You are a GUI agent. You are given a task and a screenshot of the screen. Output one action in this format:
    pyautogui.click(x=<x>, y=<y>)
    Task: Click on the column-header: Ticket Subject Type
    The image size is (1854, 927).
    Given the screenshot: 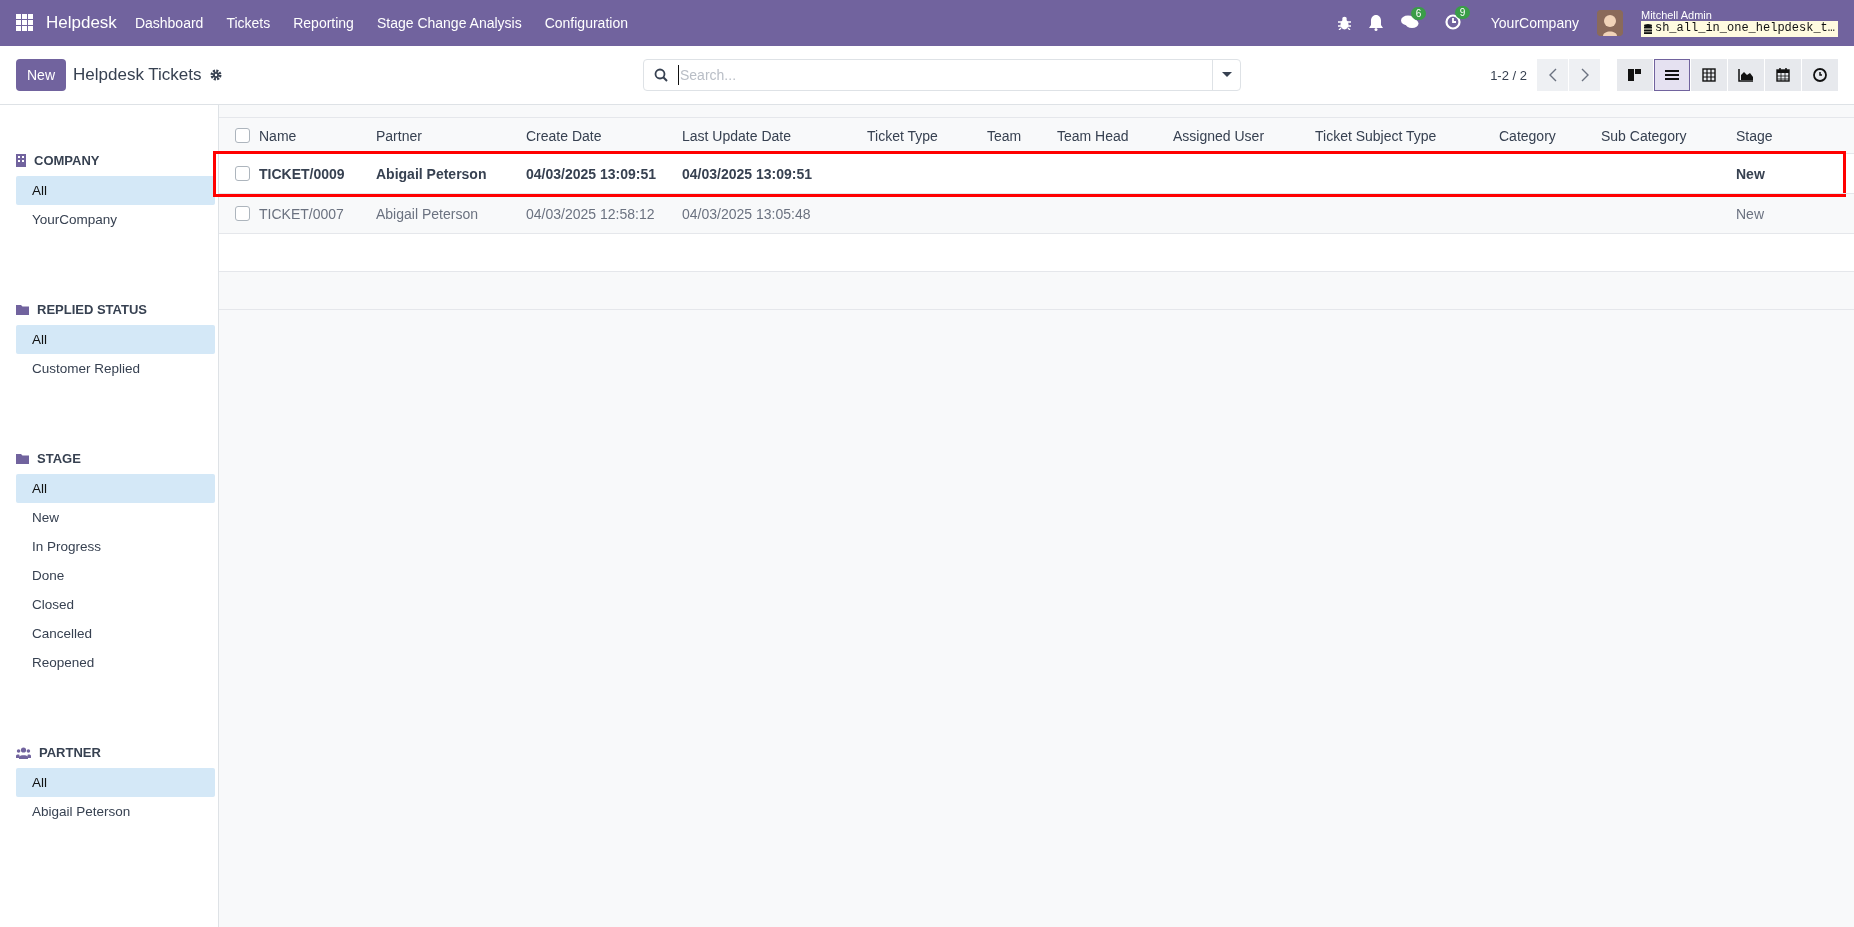 What is the action you would take?
    pyautogui.click(x=1407, y=135)
    